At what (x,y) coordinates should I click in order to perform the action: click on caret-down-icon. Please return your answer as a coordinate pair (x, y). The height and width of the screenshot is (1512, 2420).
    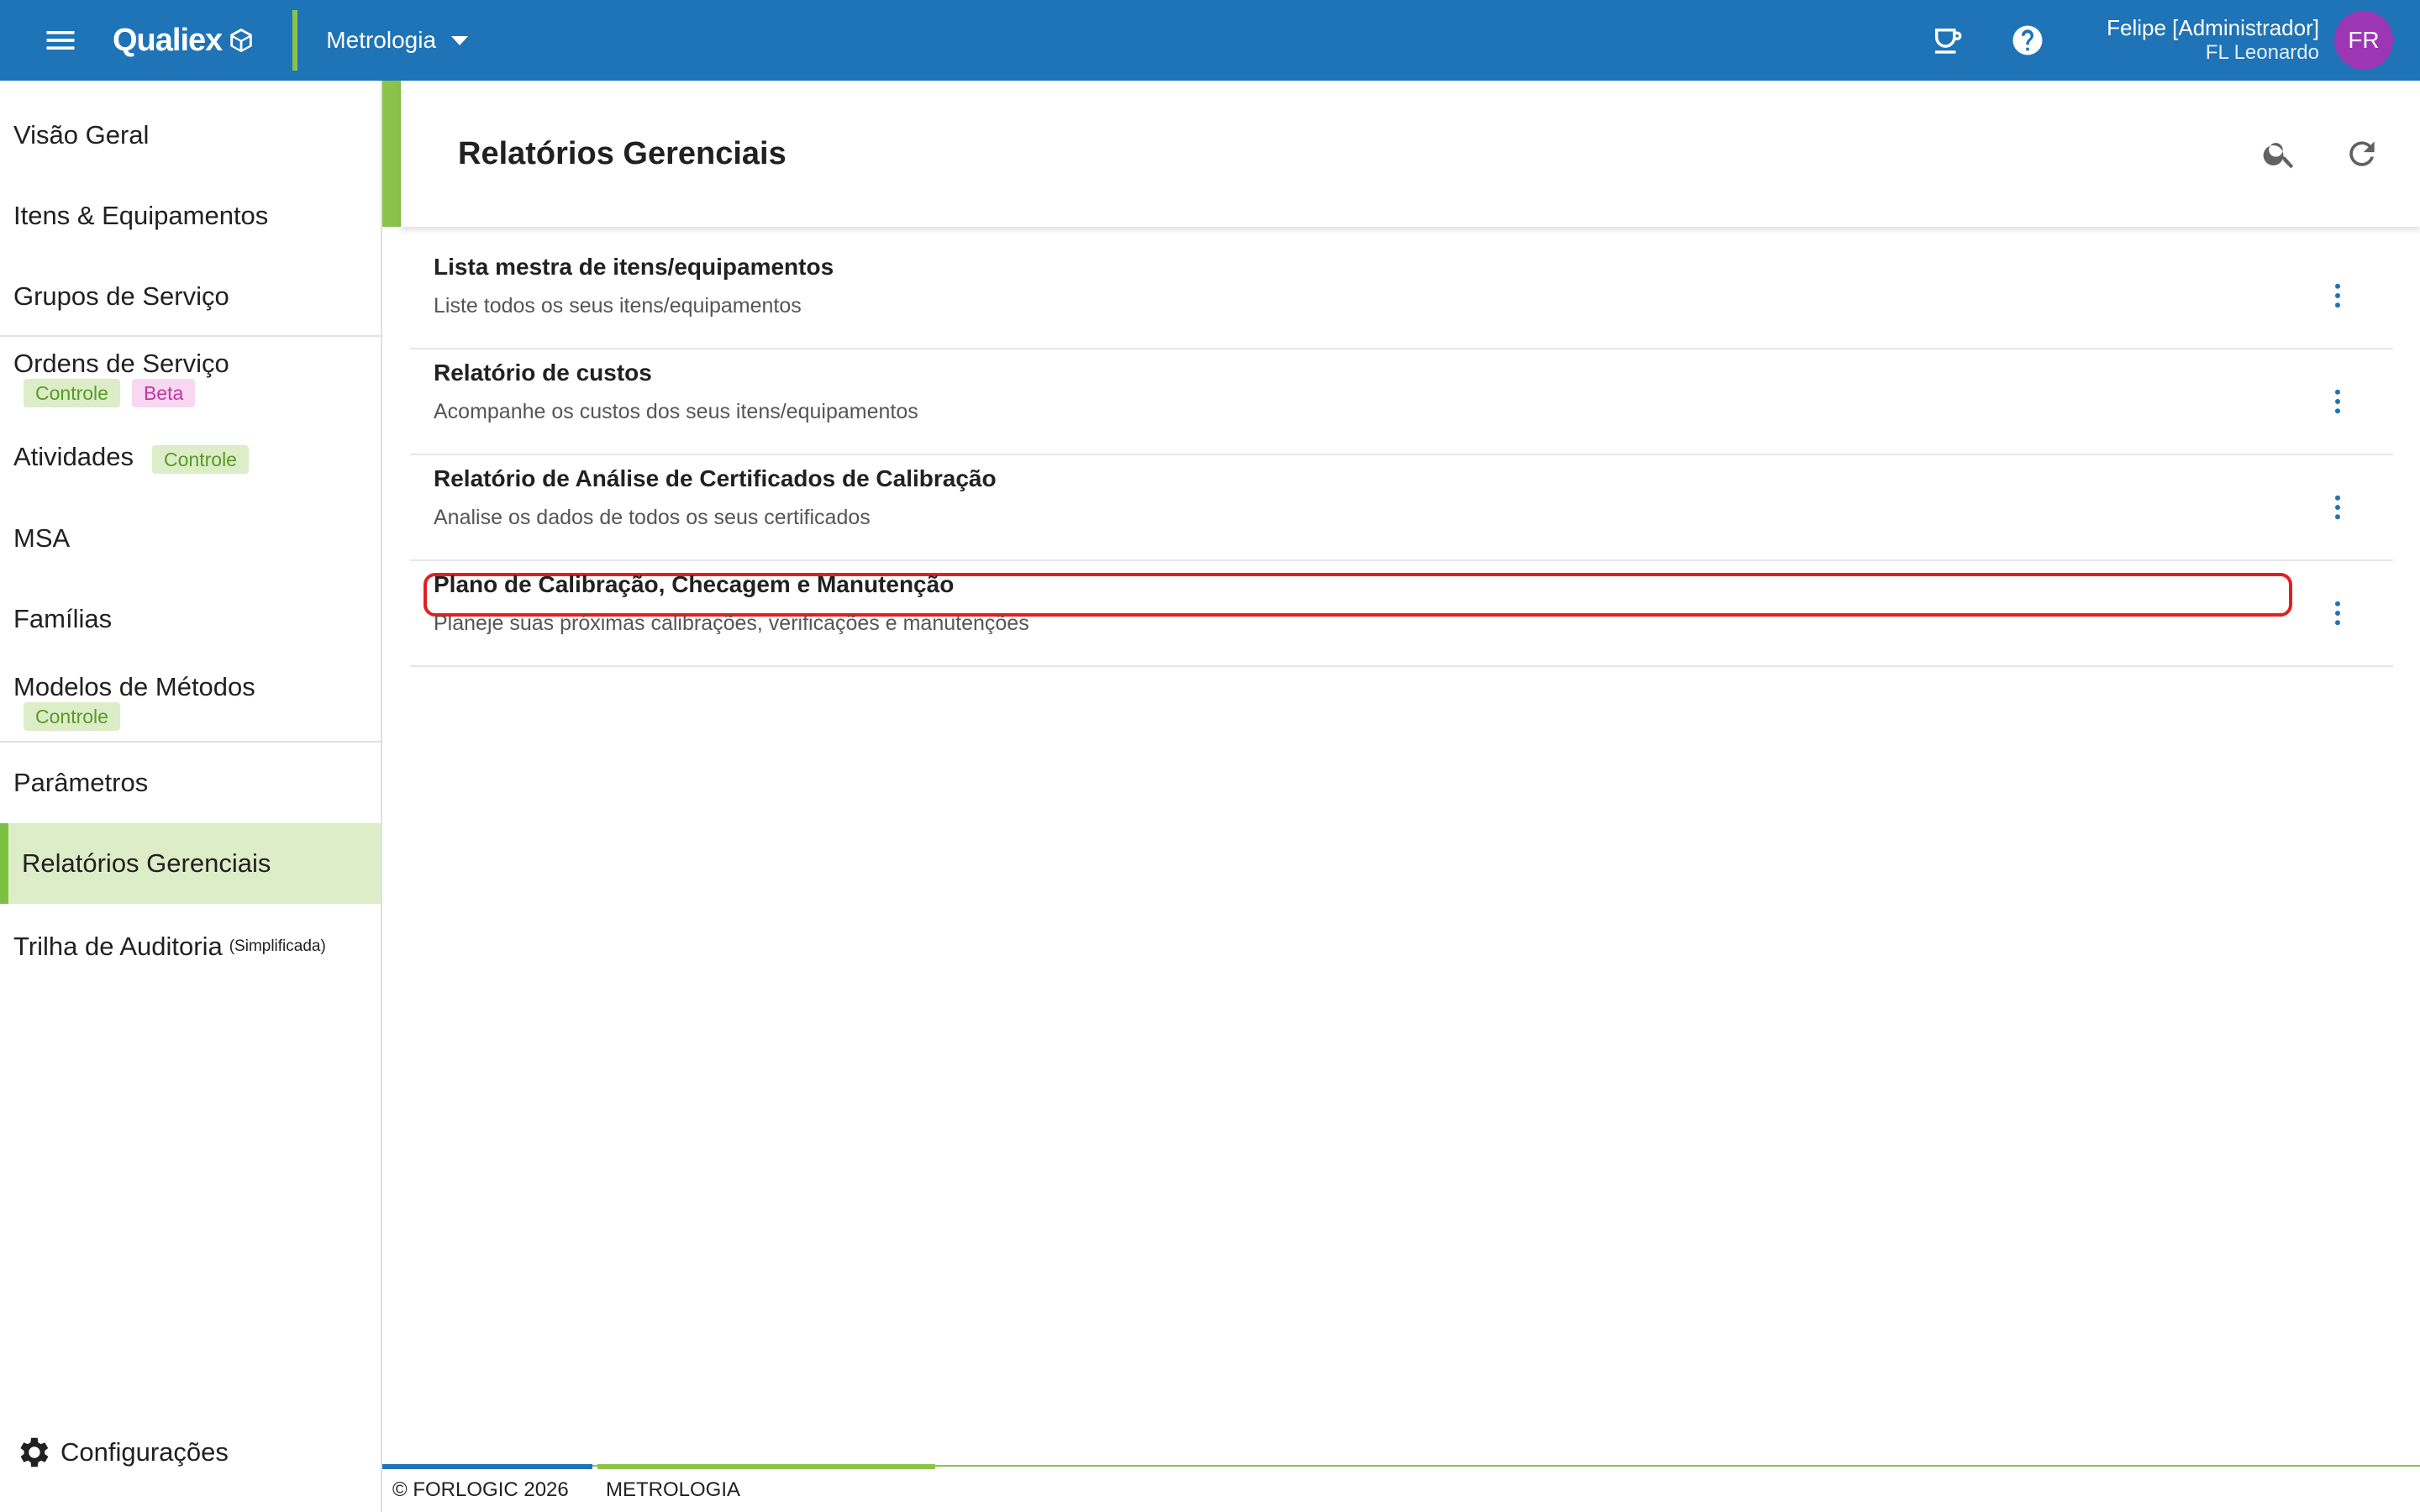
    Looking at the image, I should click on (460, 40).